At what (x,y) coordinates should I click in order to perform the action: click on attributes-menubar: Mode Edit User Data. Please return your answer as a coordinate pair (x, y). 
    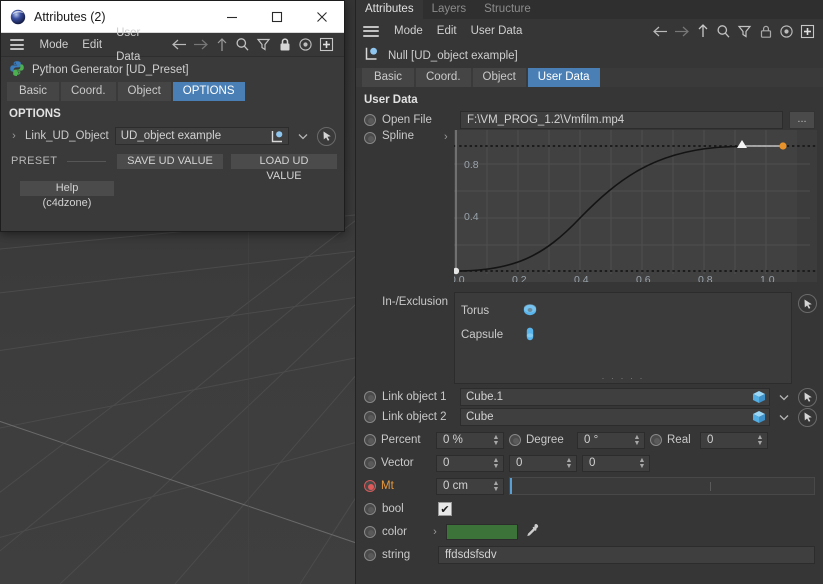
    Looking at the image, I should click on (172, 45).